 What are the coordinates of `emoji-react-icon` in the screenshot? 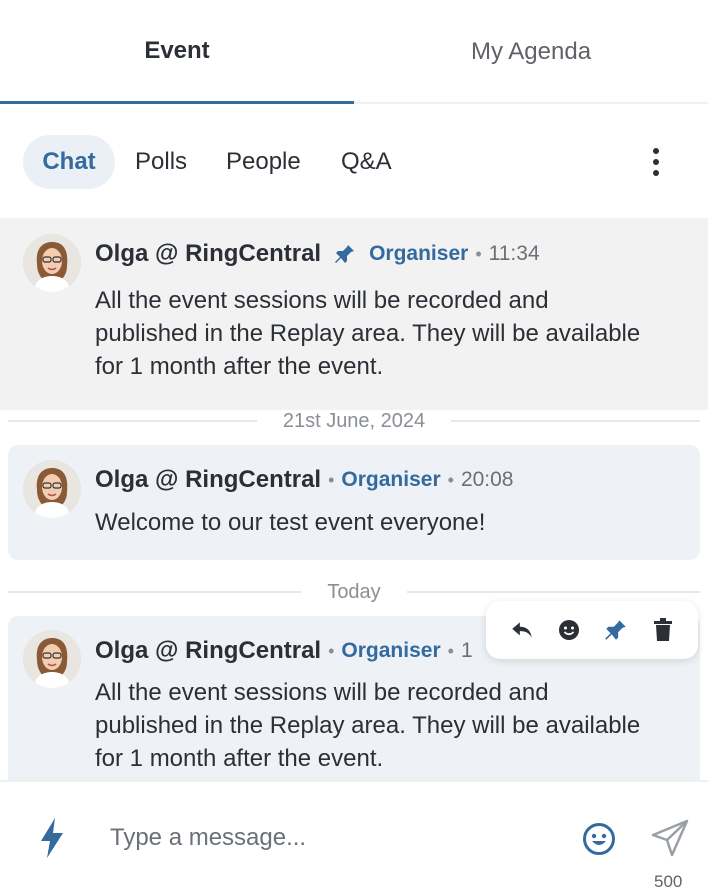 It's located at (569, 630).